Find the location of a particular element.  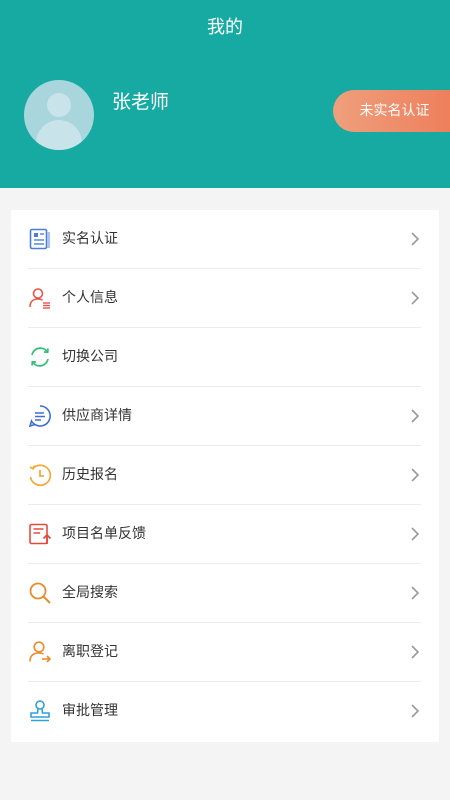

verify-identity-button: 未实名认证 is located at coordinates (391, 111).